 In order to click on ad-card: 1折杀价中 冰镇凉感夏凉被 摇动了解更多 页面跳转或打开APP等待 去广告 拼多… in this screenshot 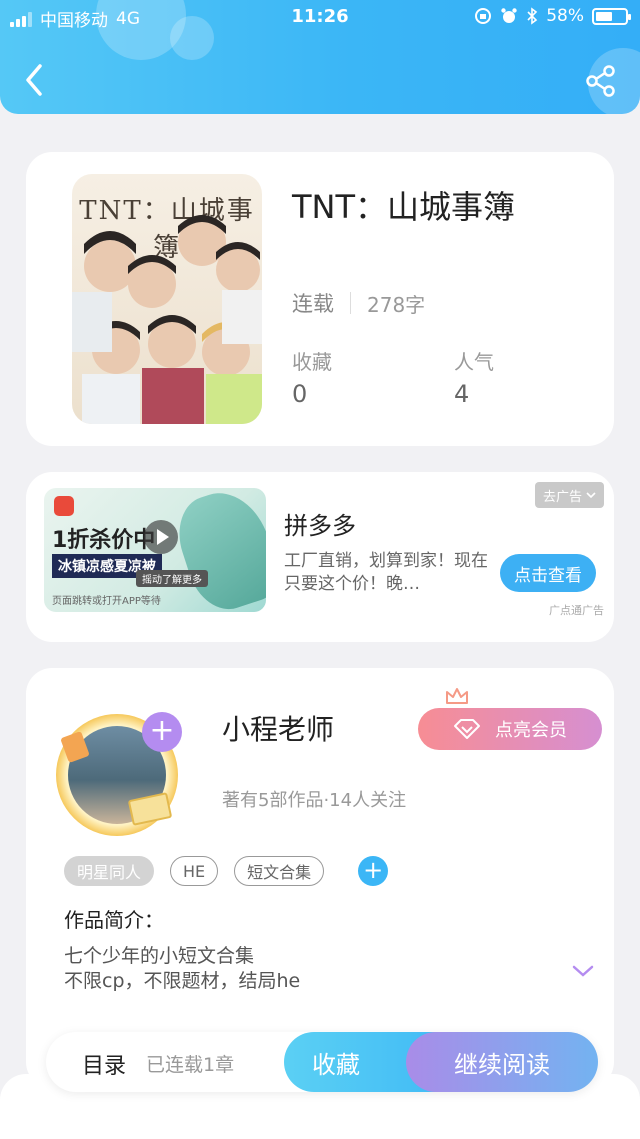, I will do `click(320, 557)`.